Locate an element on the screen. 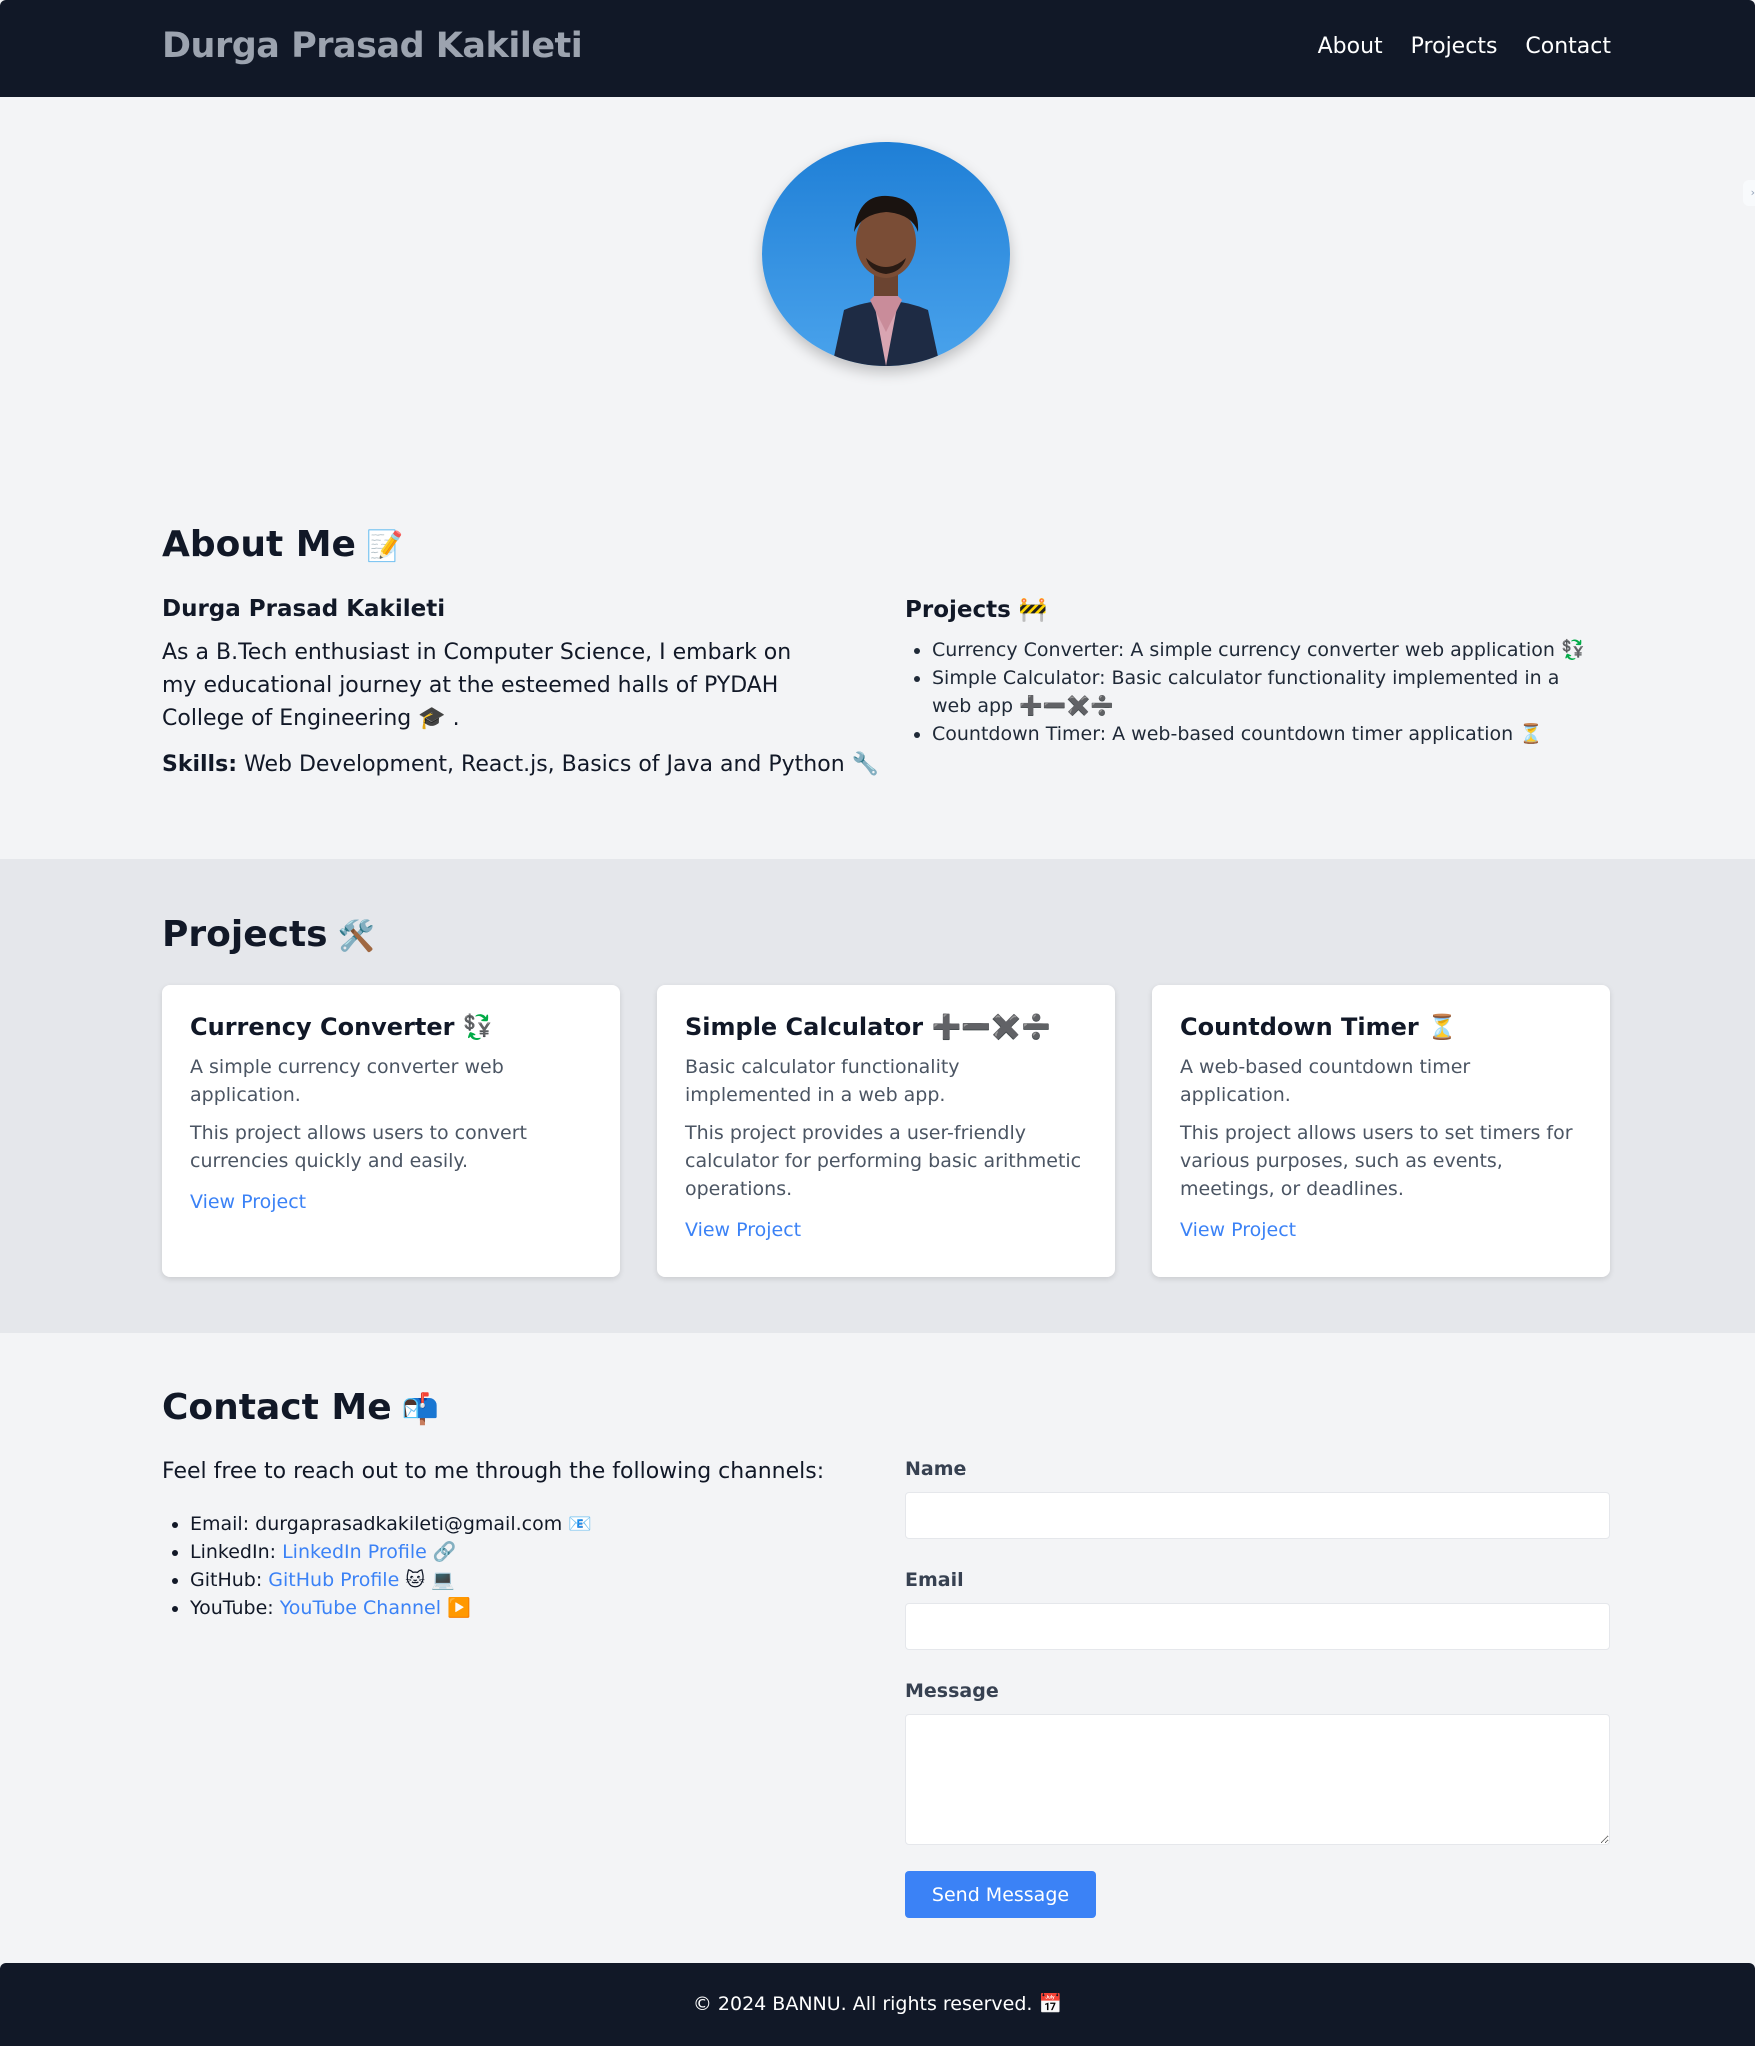  footer-copyright: © 2024 BANNU. All rights reserved. 📅 is located at coordinates (877, 2004).